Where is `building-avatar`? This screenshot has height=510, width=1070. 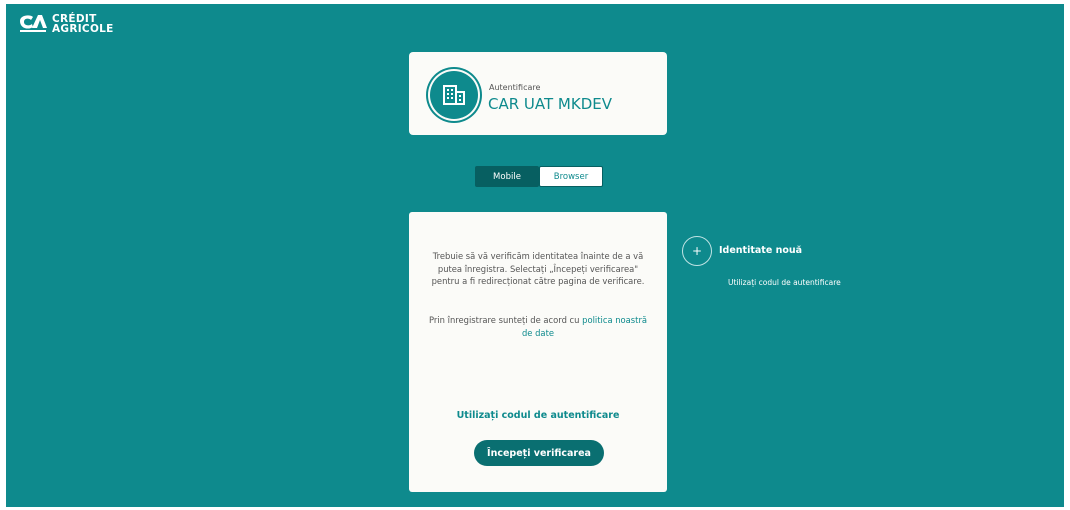 building-avatar is located at coordinates (454, 95).